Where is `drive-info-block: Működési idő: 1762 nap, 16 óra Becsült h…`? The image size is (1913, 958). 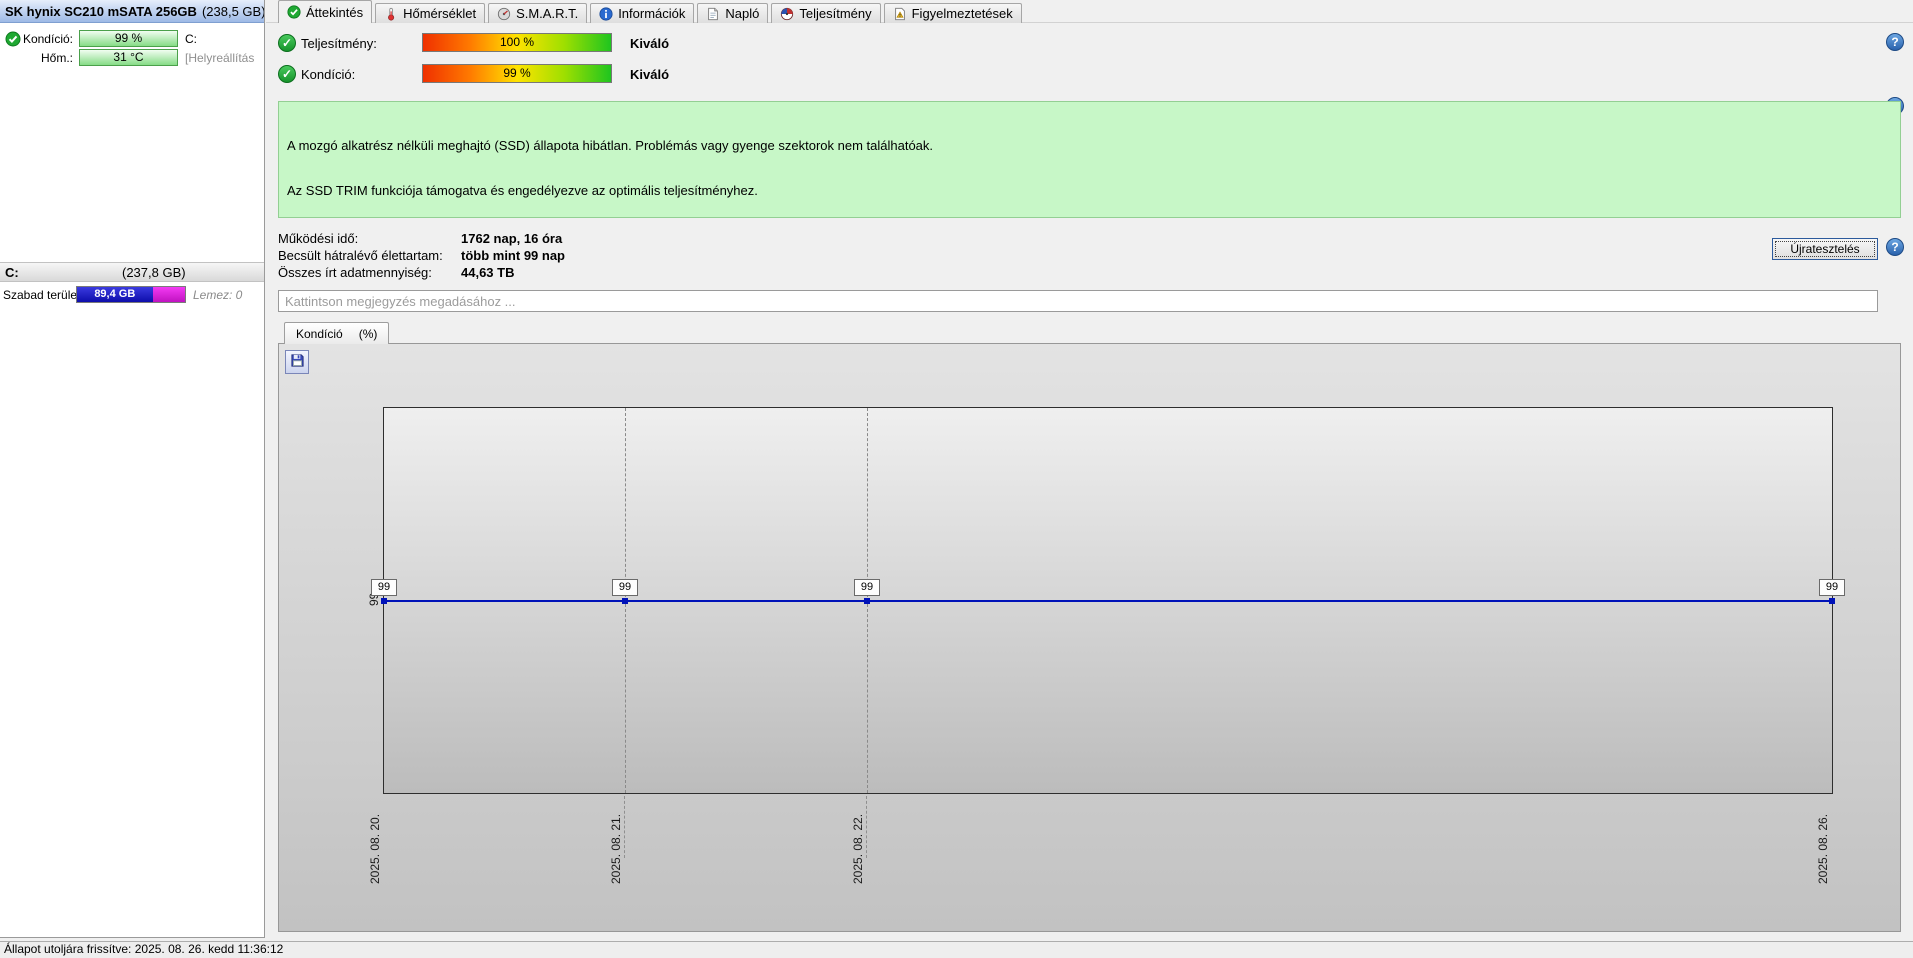 drive-info-block: Működési idő: 1762 nap, 16 óra Becsült h… is located at coordinates (421, 255).